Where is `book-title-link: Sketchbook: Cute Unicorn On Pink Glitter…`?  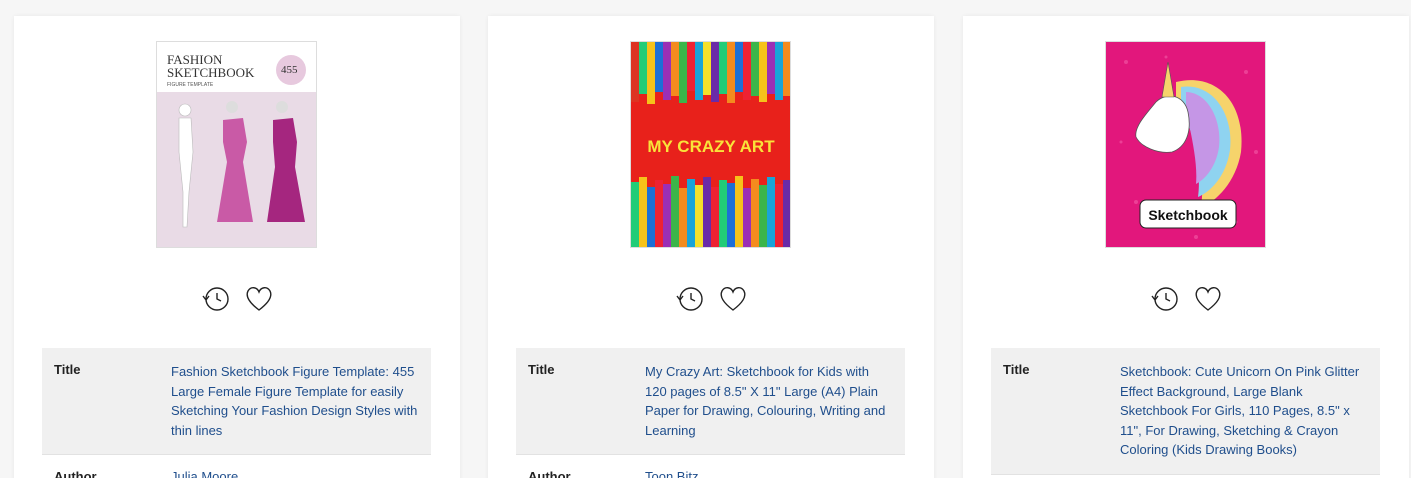
book-title-link: Sketchbook: Cute Unicorn On Pink Glitter… is located at coordinates (1244, 411).